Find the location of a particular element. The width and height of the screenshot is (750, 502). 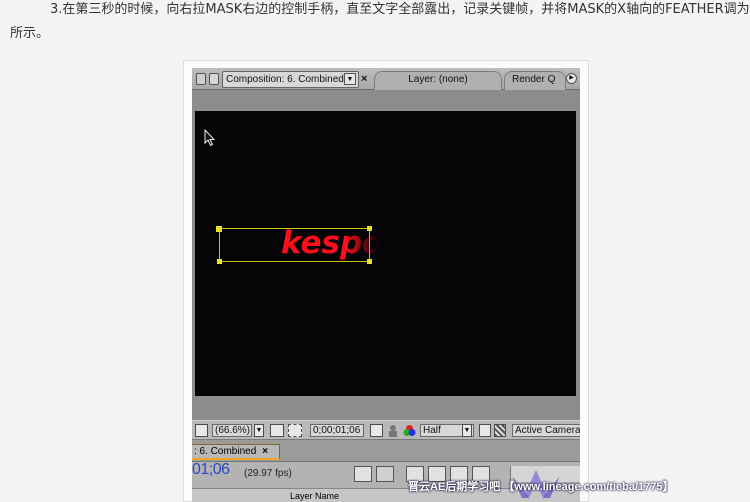

tab-render-queue: Render Q is located at coordinates (535, 80).